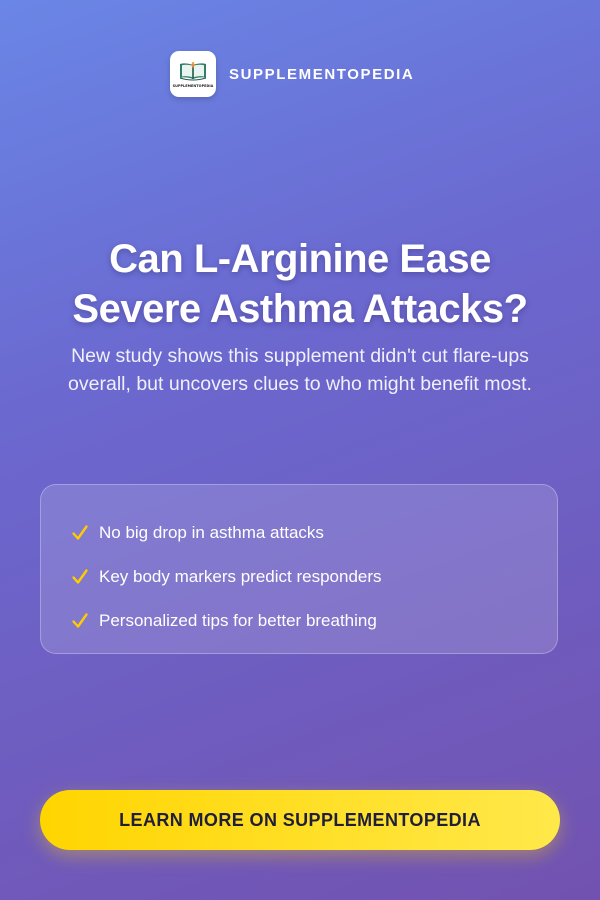 This screenshot has height=900, width=600. What do you see at coordinates (240, 576) in the screenshot?
I see `benefit-text: Key body markers predict responders` at bounding box center [240, 576].